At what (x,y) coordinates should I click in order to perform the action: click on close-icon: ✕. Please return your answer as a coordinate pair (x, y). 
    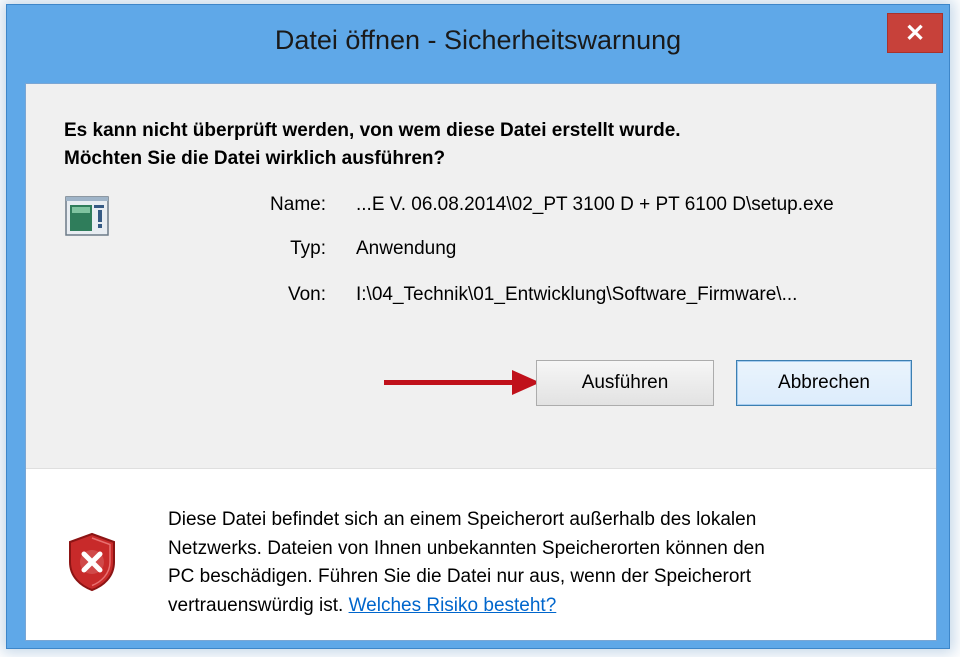
    Looking at the image, I should click on (915, 33).